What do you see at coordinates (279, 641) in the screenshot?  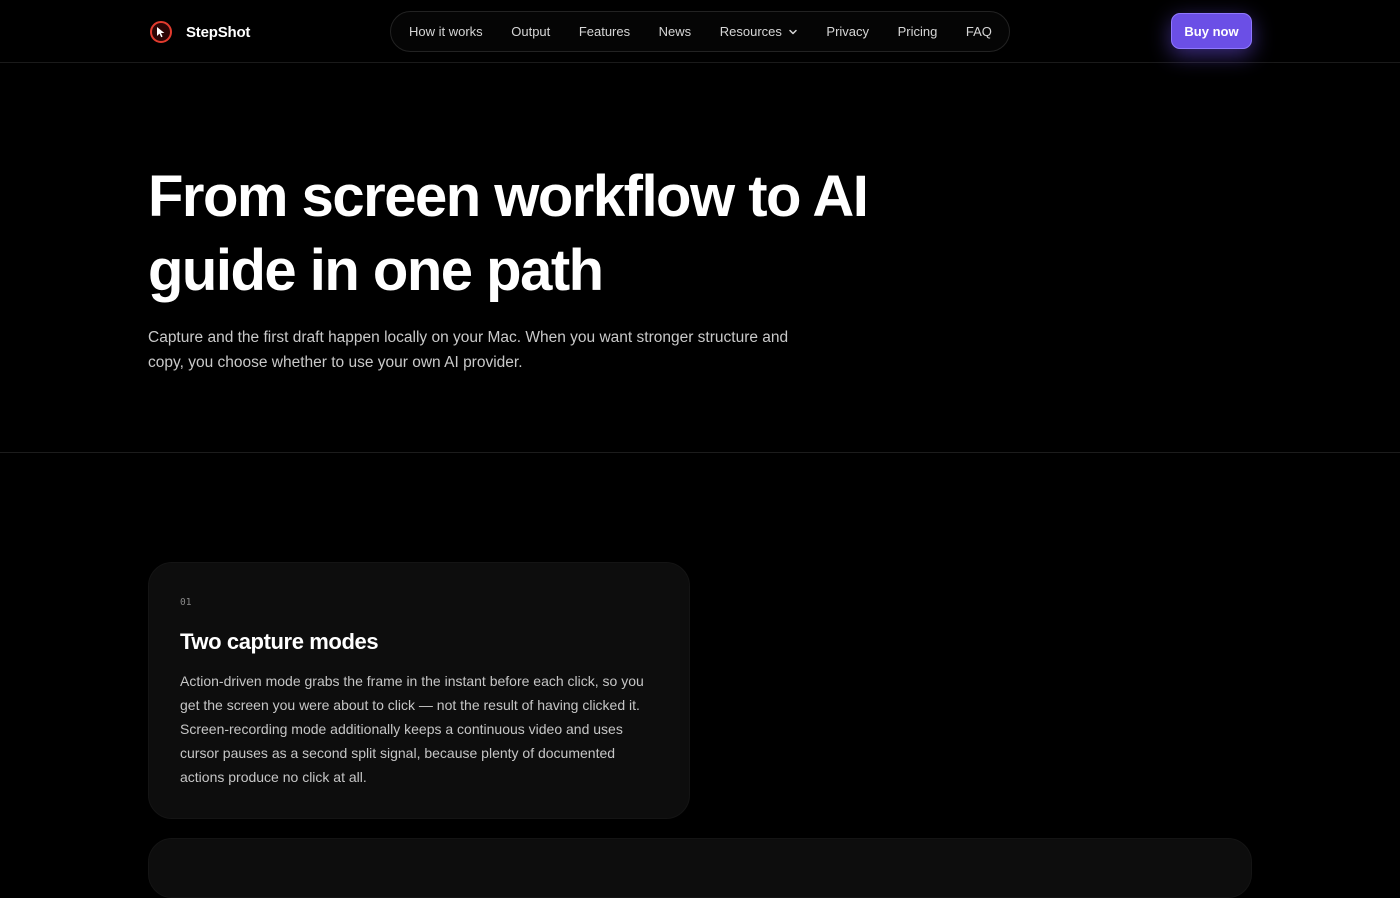 I see `feature-card-title: Two capture modes` at bounding box center [279, 641].